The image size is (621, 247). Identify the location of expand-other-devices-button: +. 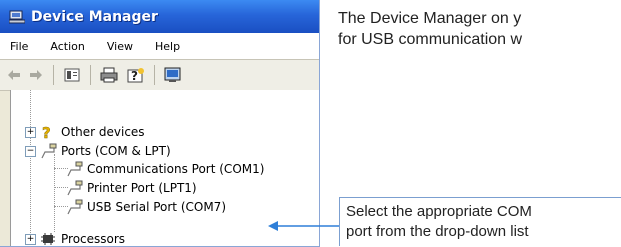
(30, 132).